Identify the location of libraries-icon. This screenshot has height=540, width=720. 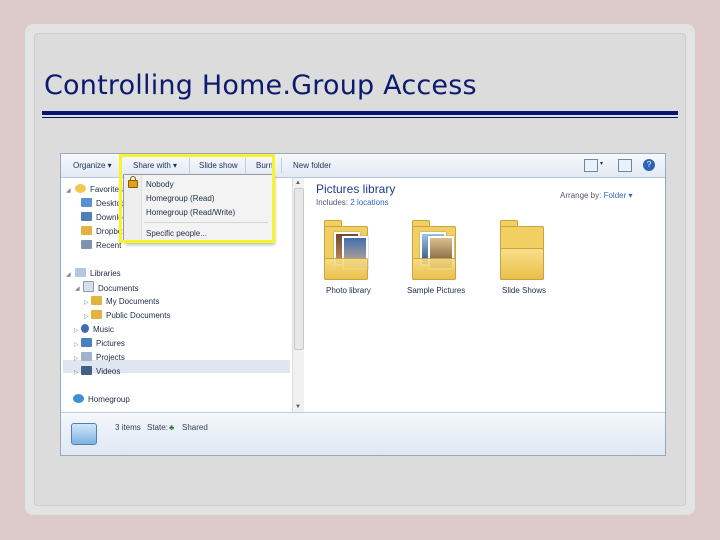
(80, 272).